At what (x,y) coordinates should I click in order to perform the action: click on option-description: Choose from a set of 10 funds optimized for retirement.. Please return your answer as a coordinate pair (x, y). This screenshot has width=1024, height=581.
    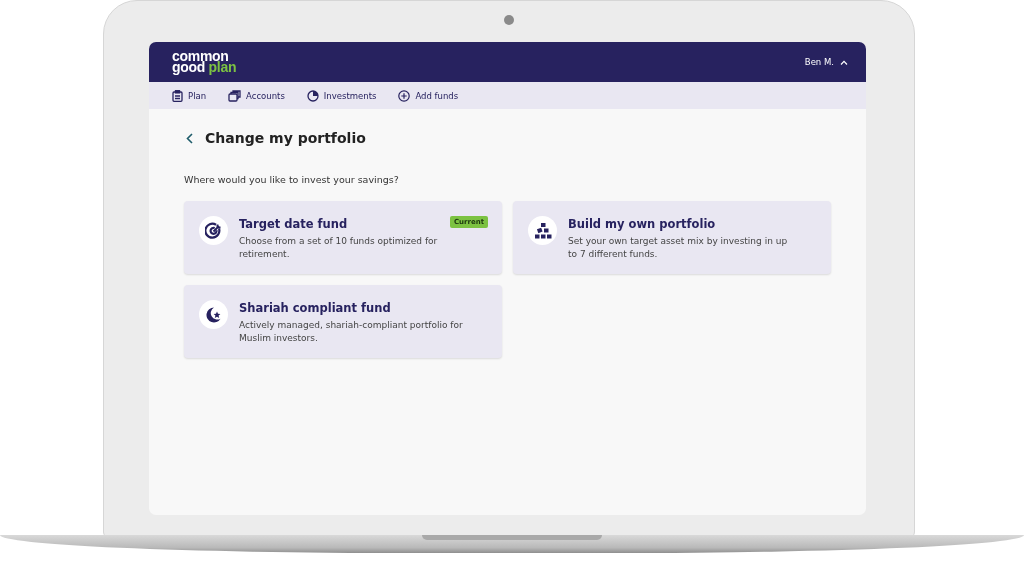
    Looking at the image, I should click on (339, 248).